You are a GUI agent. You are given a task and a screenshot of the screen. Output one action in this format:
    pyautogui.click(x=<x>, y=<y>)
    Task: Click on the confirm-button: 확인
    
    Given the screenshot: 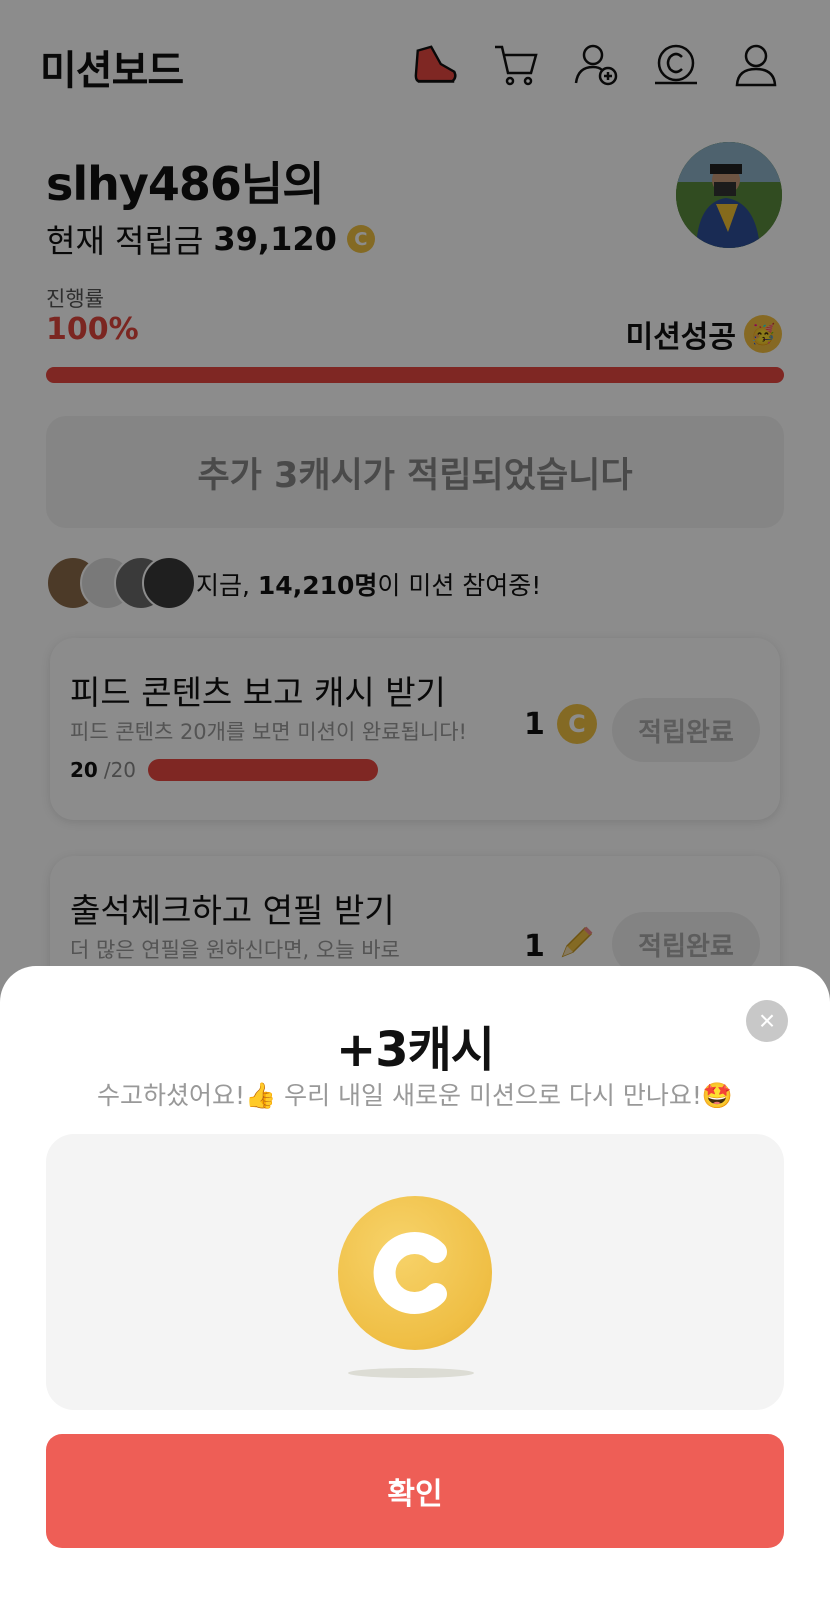 What is the action you would take?
    pyautogui.click(x=415, y=1491)
    